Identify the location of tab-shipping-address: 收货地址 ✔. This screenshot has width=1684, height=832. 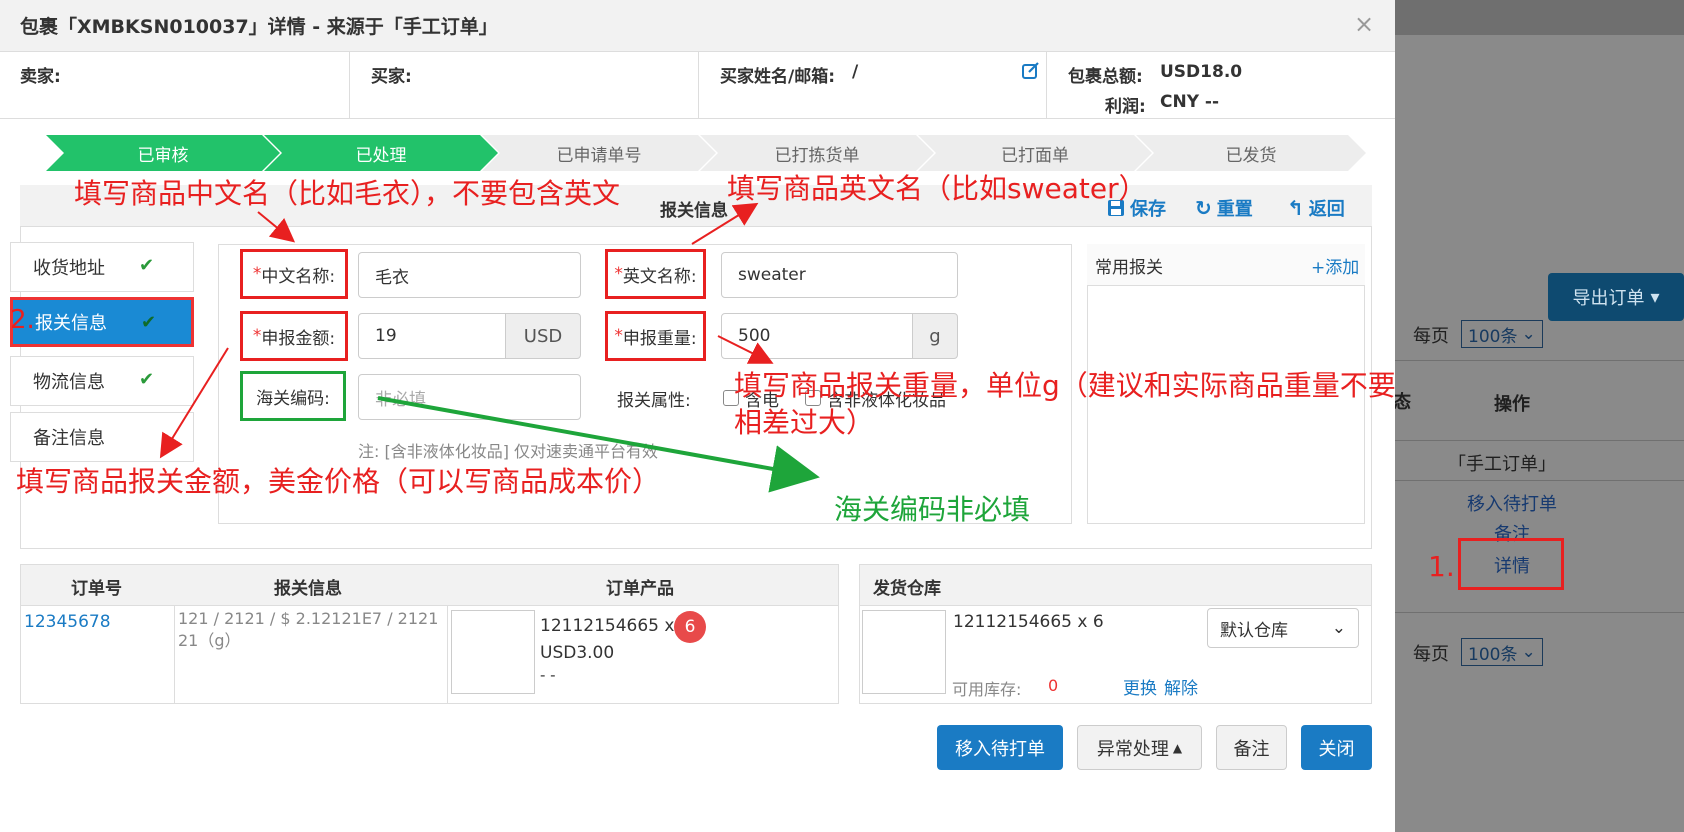
(102, 267).